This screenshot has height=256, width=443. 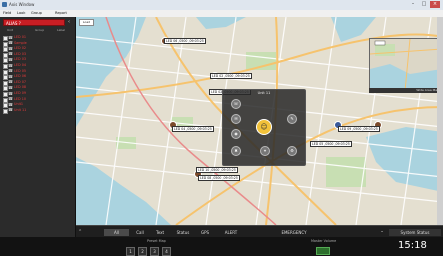 I want to click on app-icon, so click(x=4, y=4).